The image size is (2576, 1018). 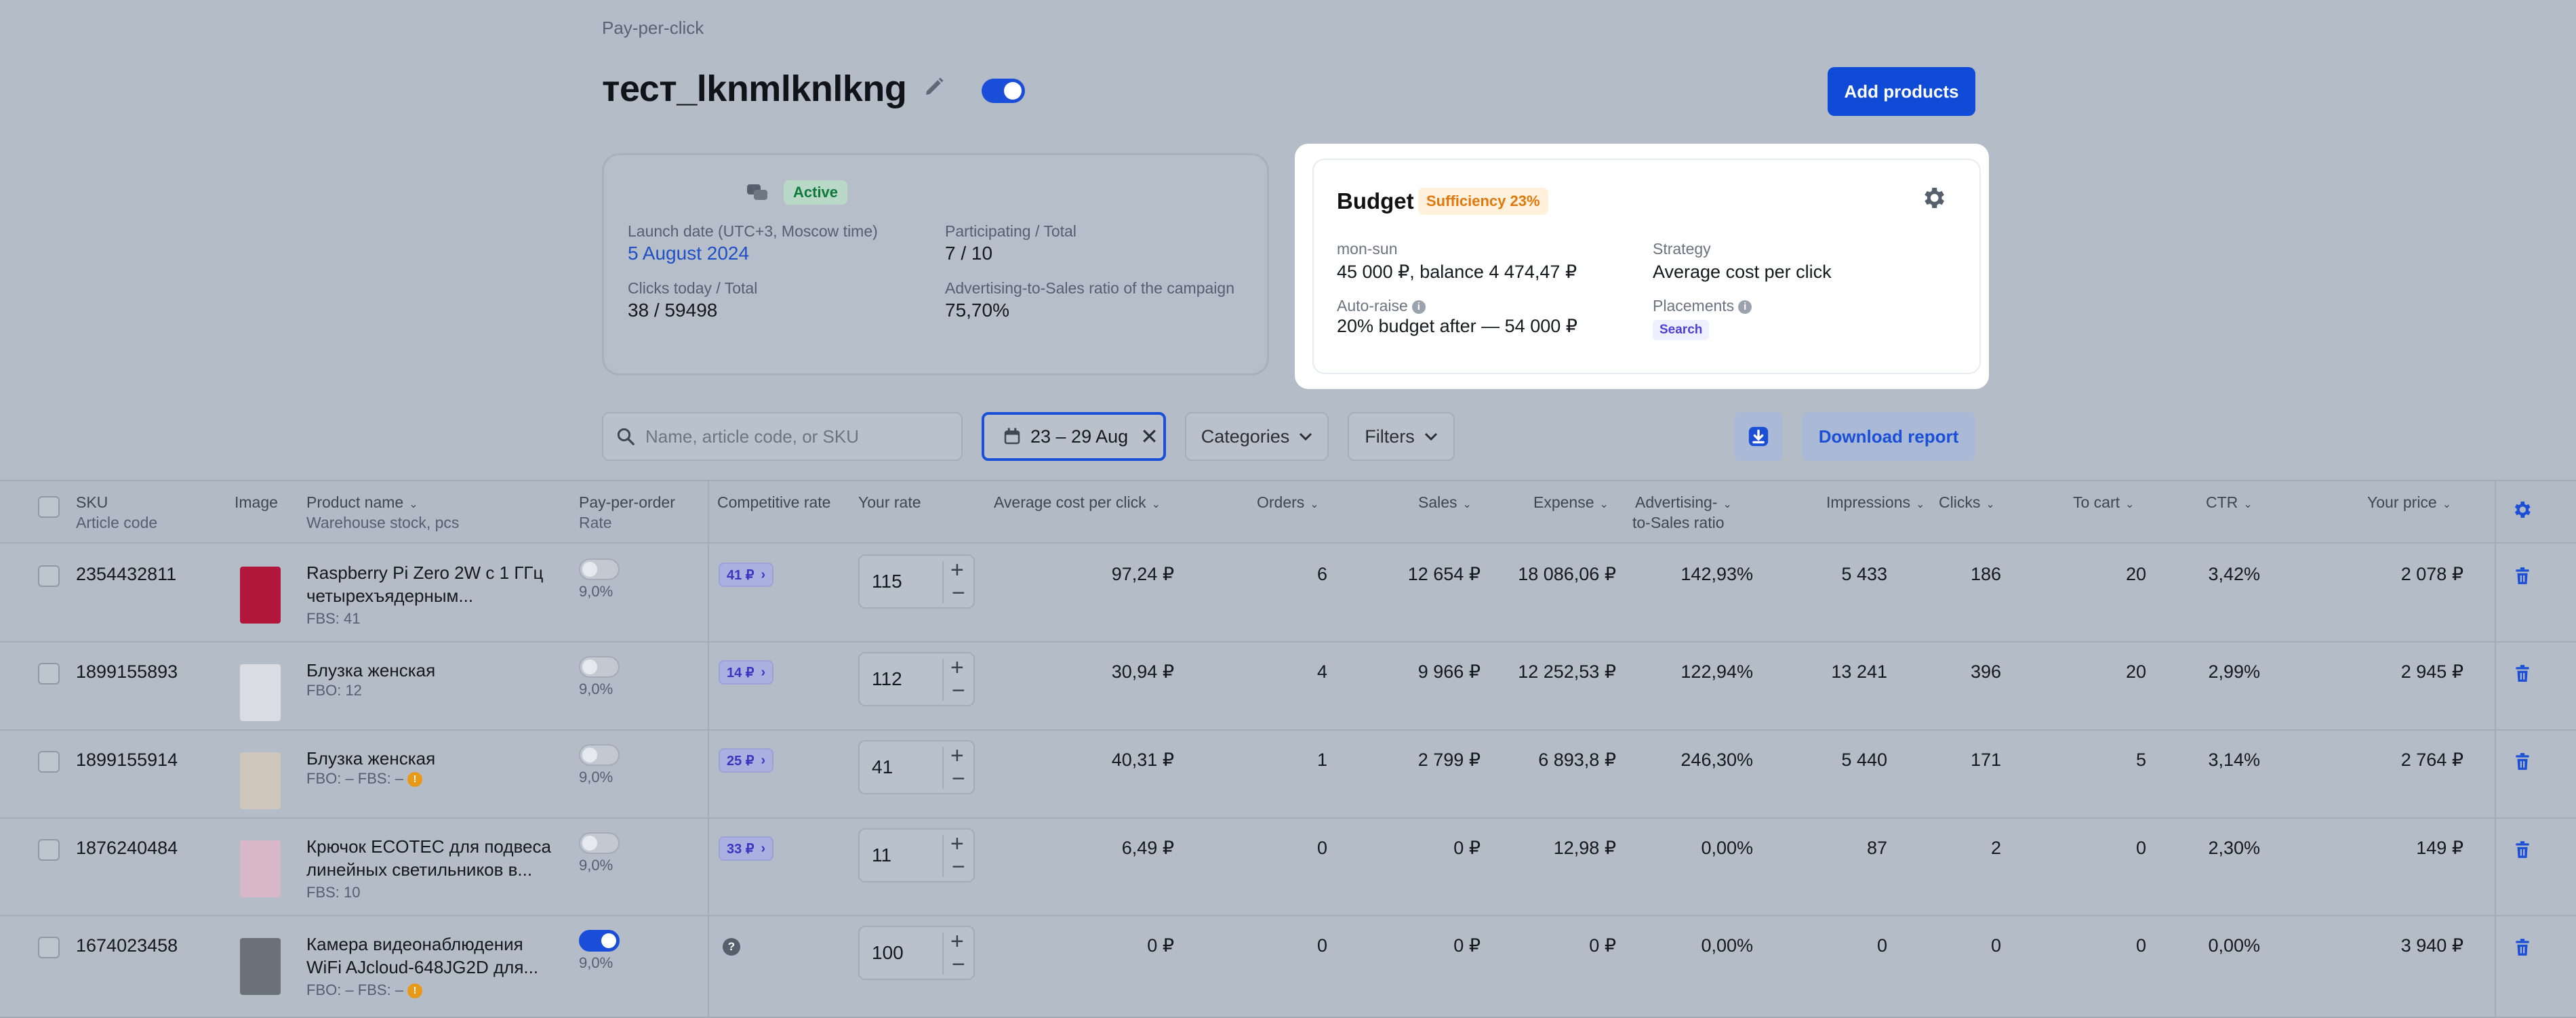 What do you see at coordinates (1717, 760) in the screenshot?
I see `ats-ratio-value: 246,30%` at bounding box center [1717, 760].